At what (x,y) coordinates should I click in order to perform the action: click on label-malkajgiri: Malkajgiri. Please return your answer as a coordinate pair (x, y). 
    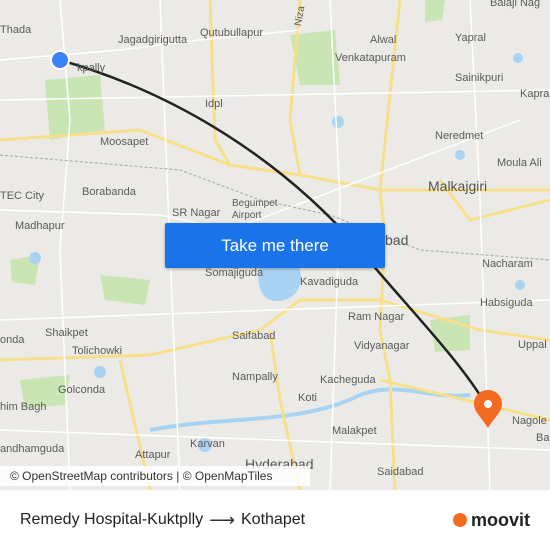
    Looking at the image, I should click on (458, 186).